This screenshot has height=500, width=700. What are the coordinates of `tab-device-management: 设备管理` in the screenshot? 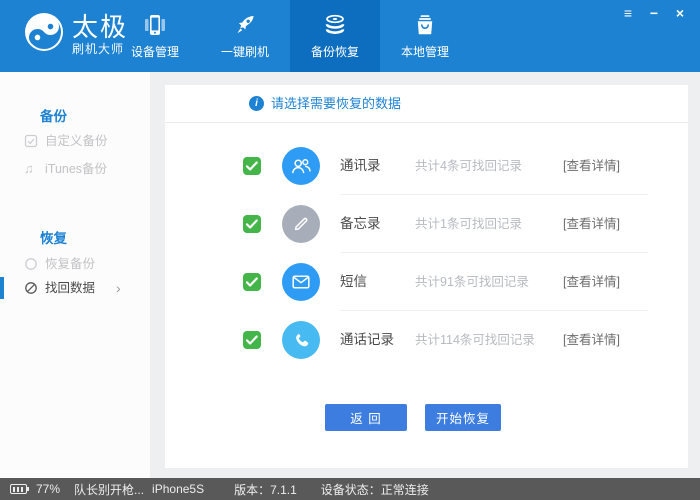 It's located at (155, 36).